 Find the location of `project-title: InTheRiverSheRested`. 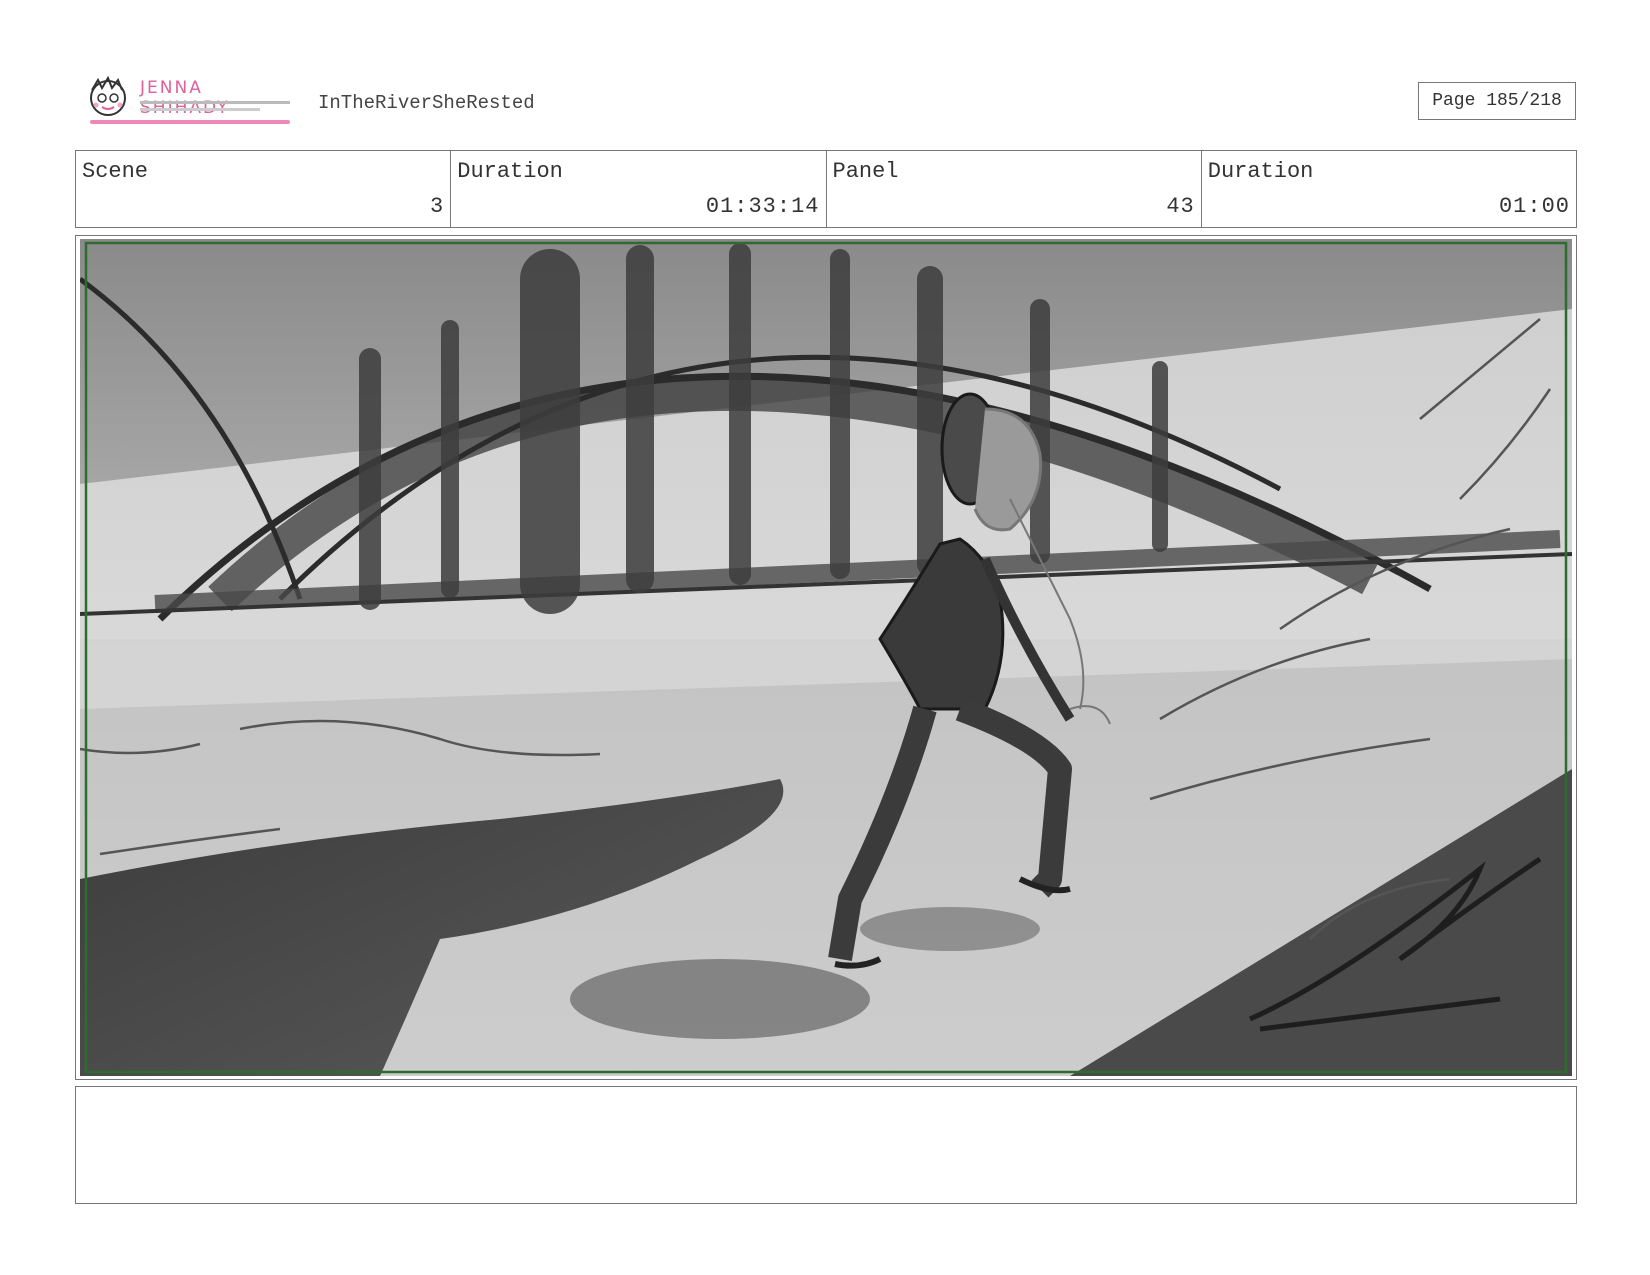

project-title: InTheRiverSheRested is located at coordinates (426, 103).